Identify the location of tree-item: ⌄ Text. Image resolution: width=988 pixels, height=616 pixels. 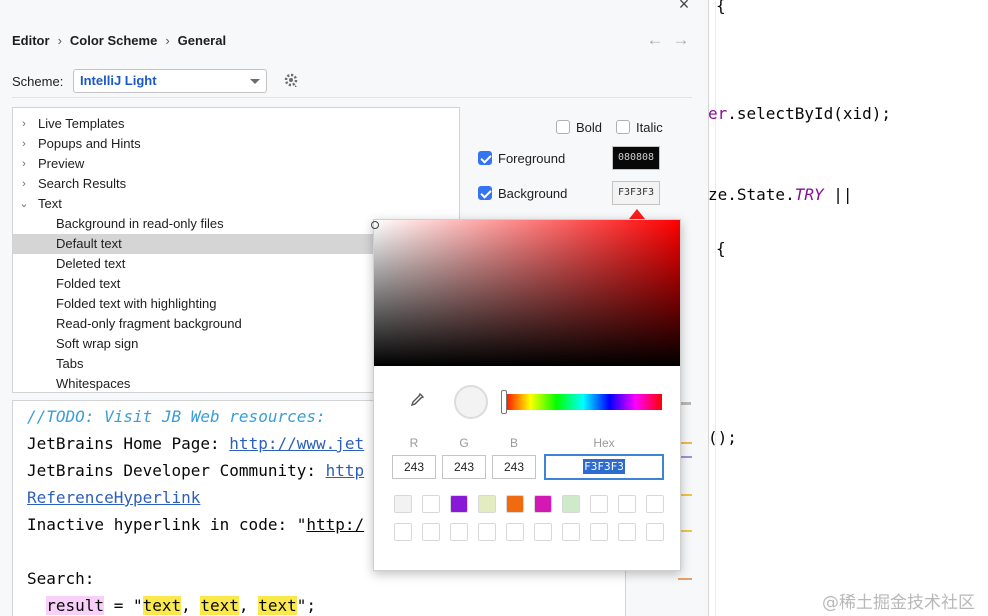
(236, 204).